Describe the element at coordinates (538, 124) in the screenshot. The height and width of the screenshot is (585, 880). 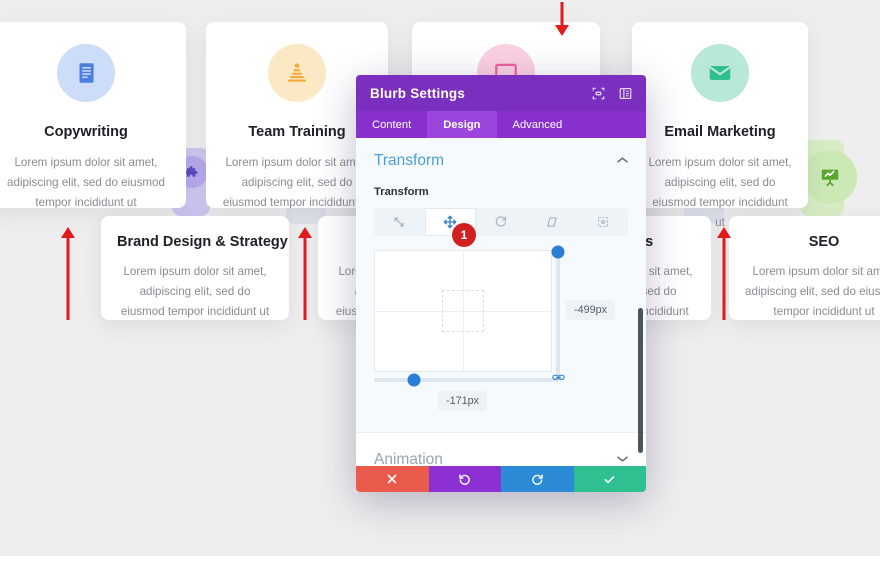
I see `tab-advanced: Advanced` at that location.